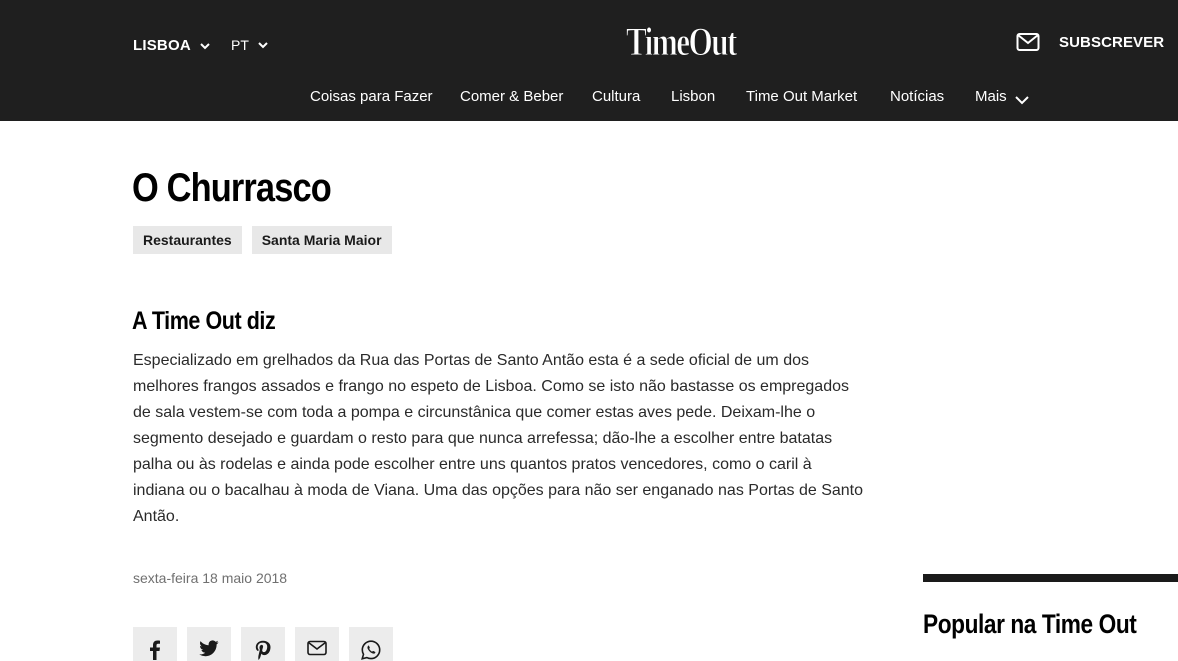 This screenshot has height=661, width=1178. I want to click on review-heading: A Time Out diz, so click(204, 321).